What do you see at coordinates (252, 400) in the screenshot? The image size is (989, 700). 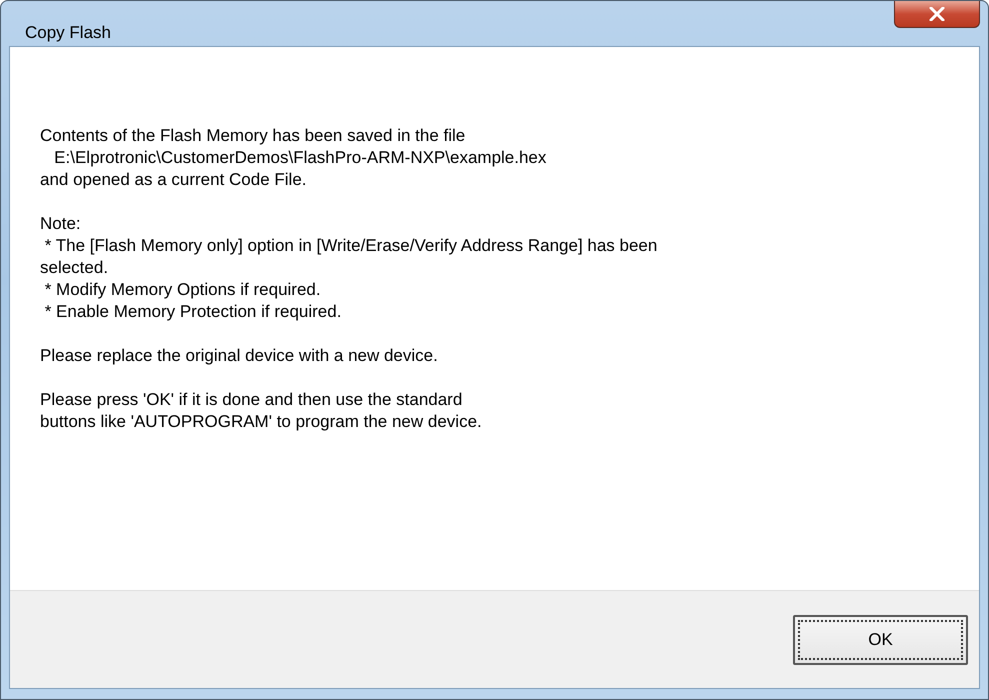 I see `message-text: Please press 'OK' if it is done and then use the standard` at bounding box center [252, 400].